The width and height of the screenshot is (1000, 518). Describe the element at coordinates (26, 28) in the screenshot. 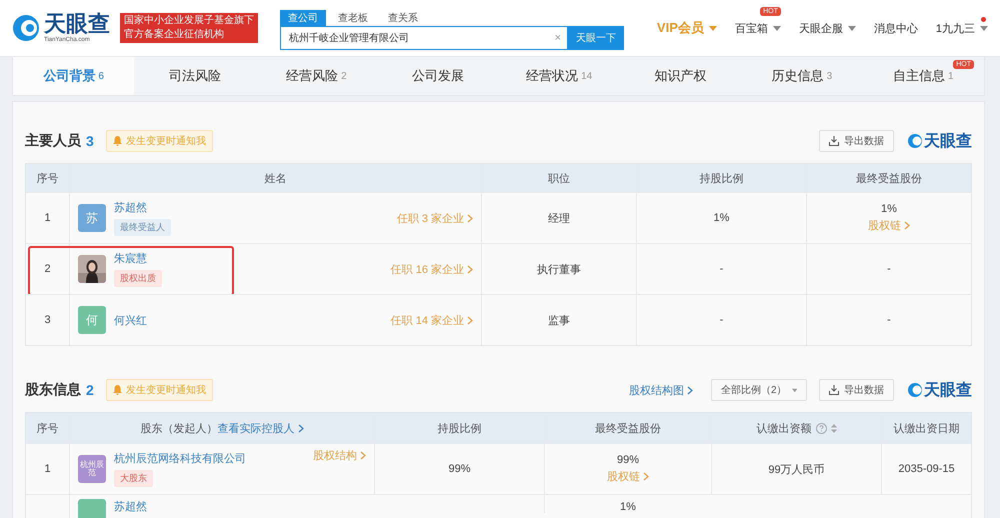

I see `logo-icon` at that location.